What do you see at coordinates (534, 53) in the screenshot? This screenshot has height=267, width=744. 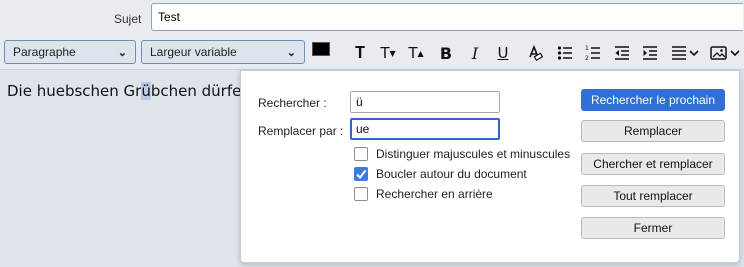 I see `remove-formatting-icon` at bounding box center [534, 53].